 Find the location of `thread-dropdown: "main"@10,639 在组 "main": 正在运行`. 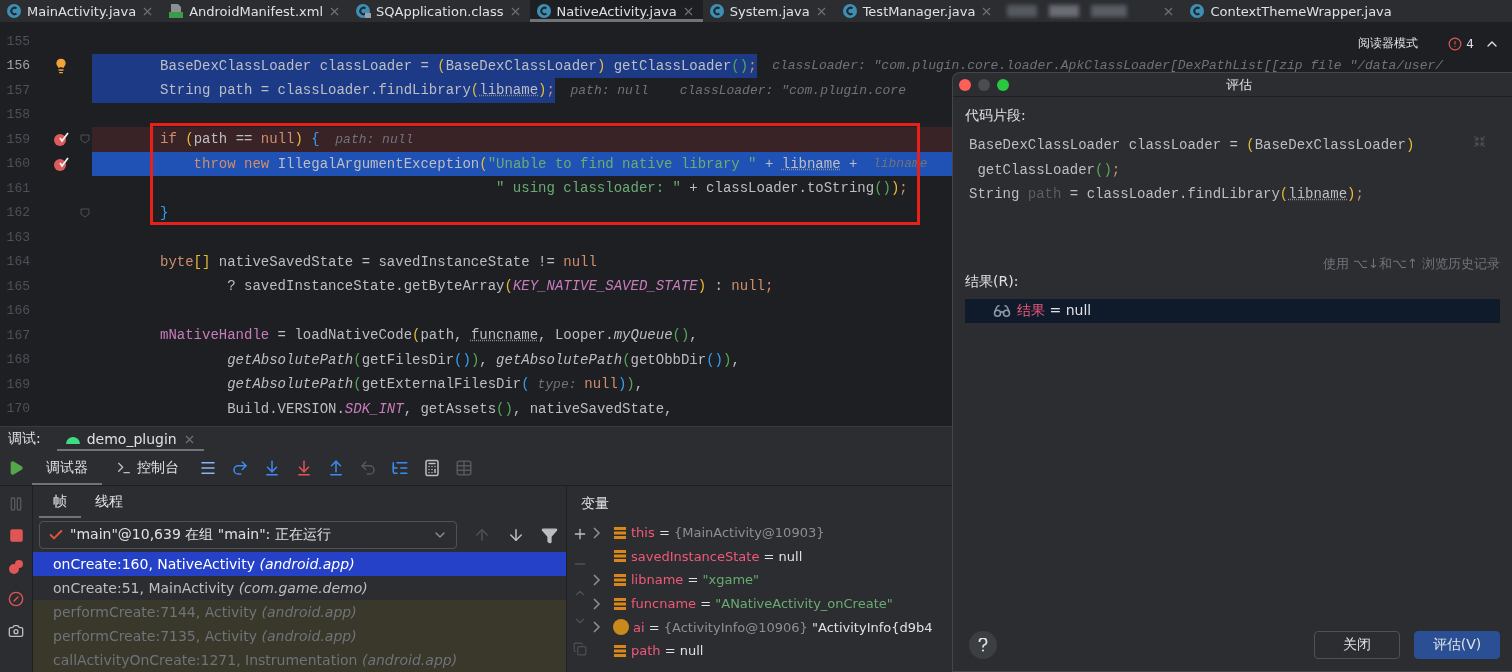

thread-dropdown: "main"@10,639 在组 "main": 正在运行 is located at coordinates (248, 535).